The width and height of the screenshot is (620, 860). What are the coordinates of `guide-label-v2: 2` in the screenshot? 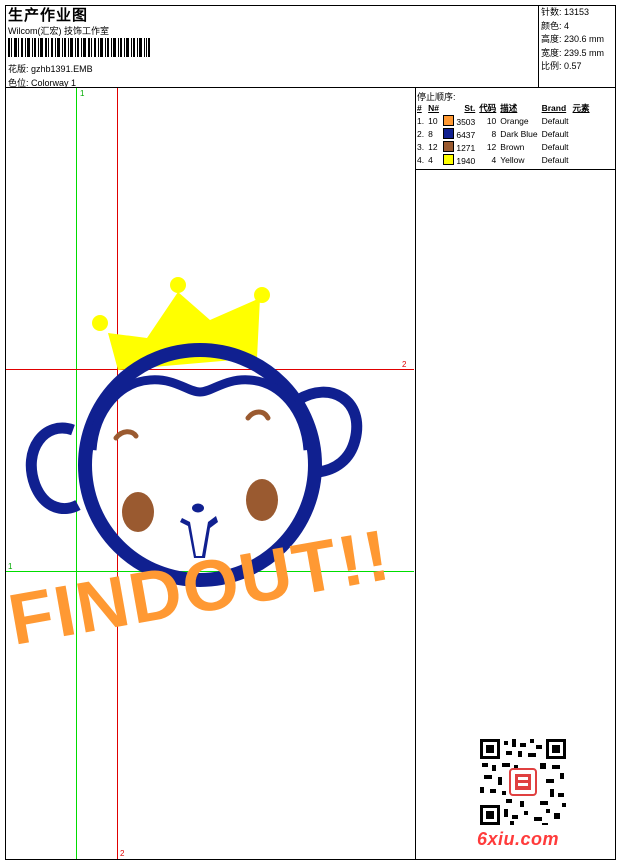 It's located at (122, 853).